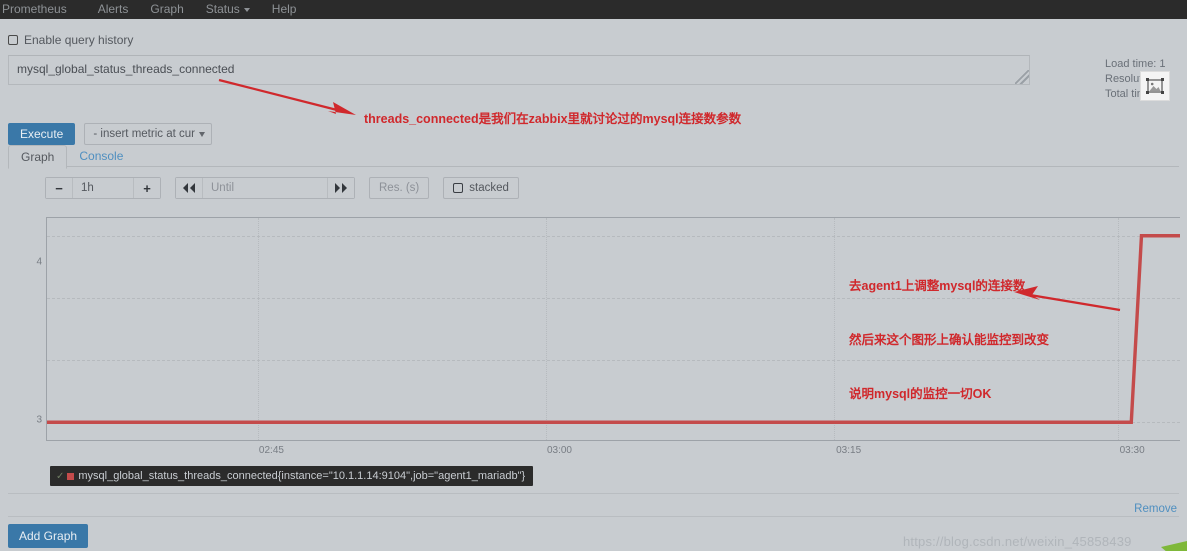  I want to click on resolution-input: Res. (s), so click(399, 188).